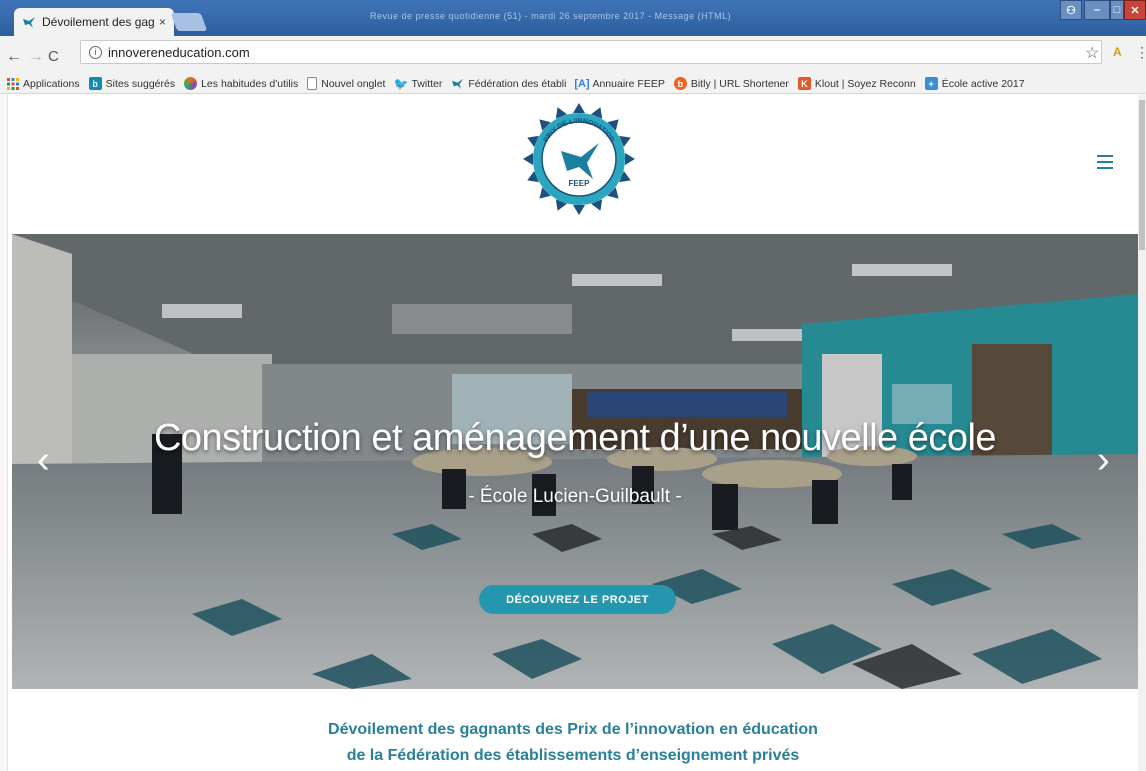  What do you see at coordinates (1092, 53) in the screenshot?
I see `bookmark-star-icon: ☆` at bounding box center [1092, 53].